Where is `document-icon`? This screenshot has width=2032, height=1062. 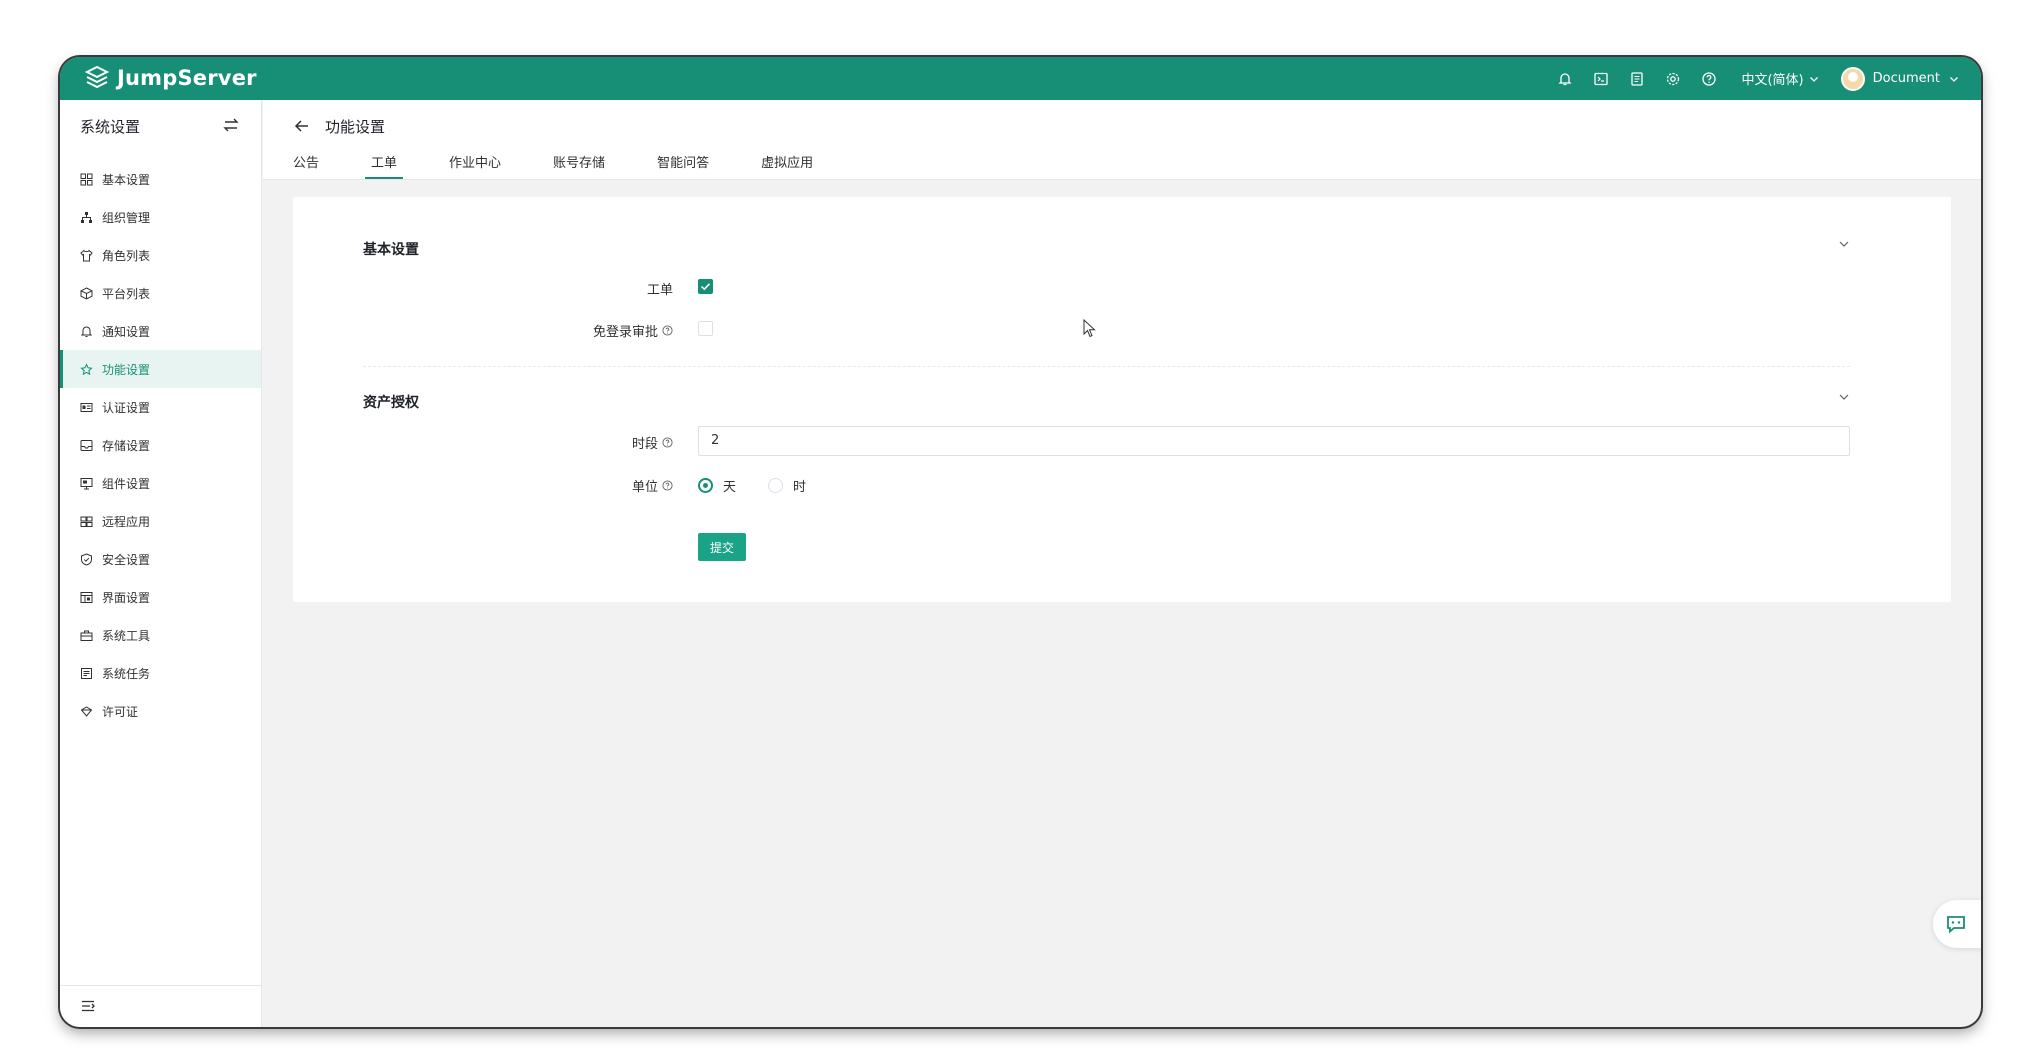
document-icon is located at coordinates (1637, 79).